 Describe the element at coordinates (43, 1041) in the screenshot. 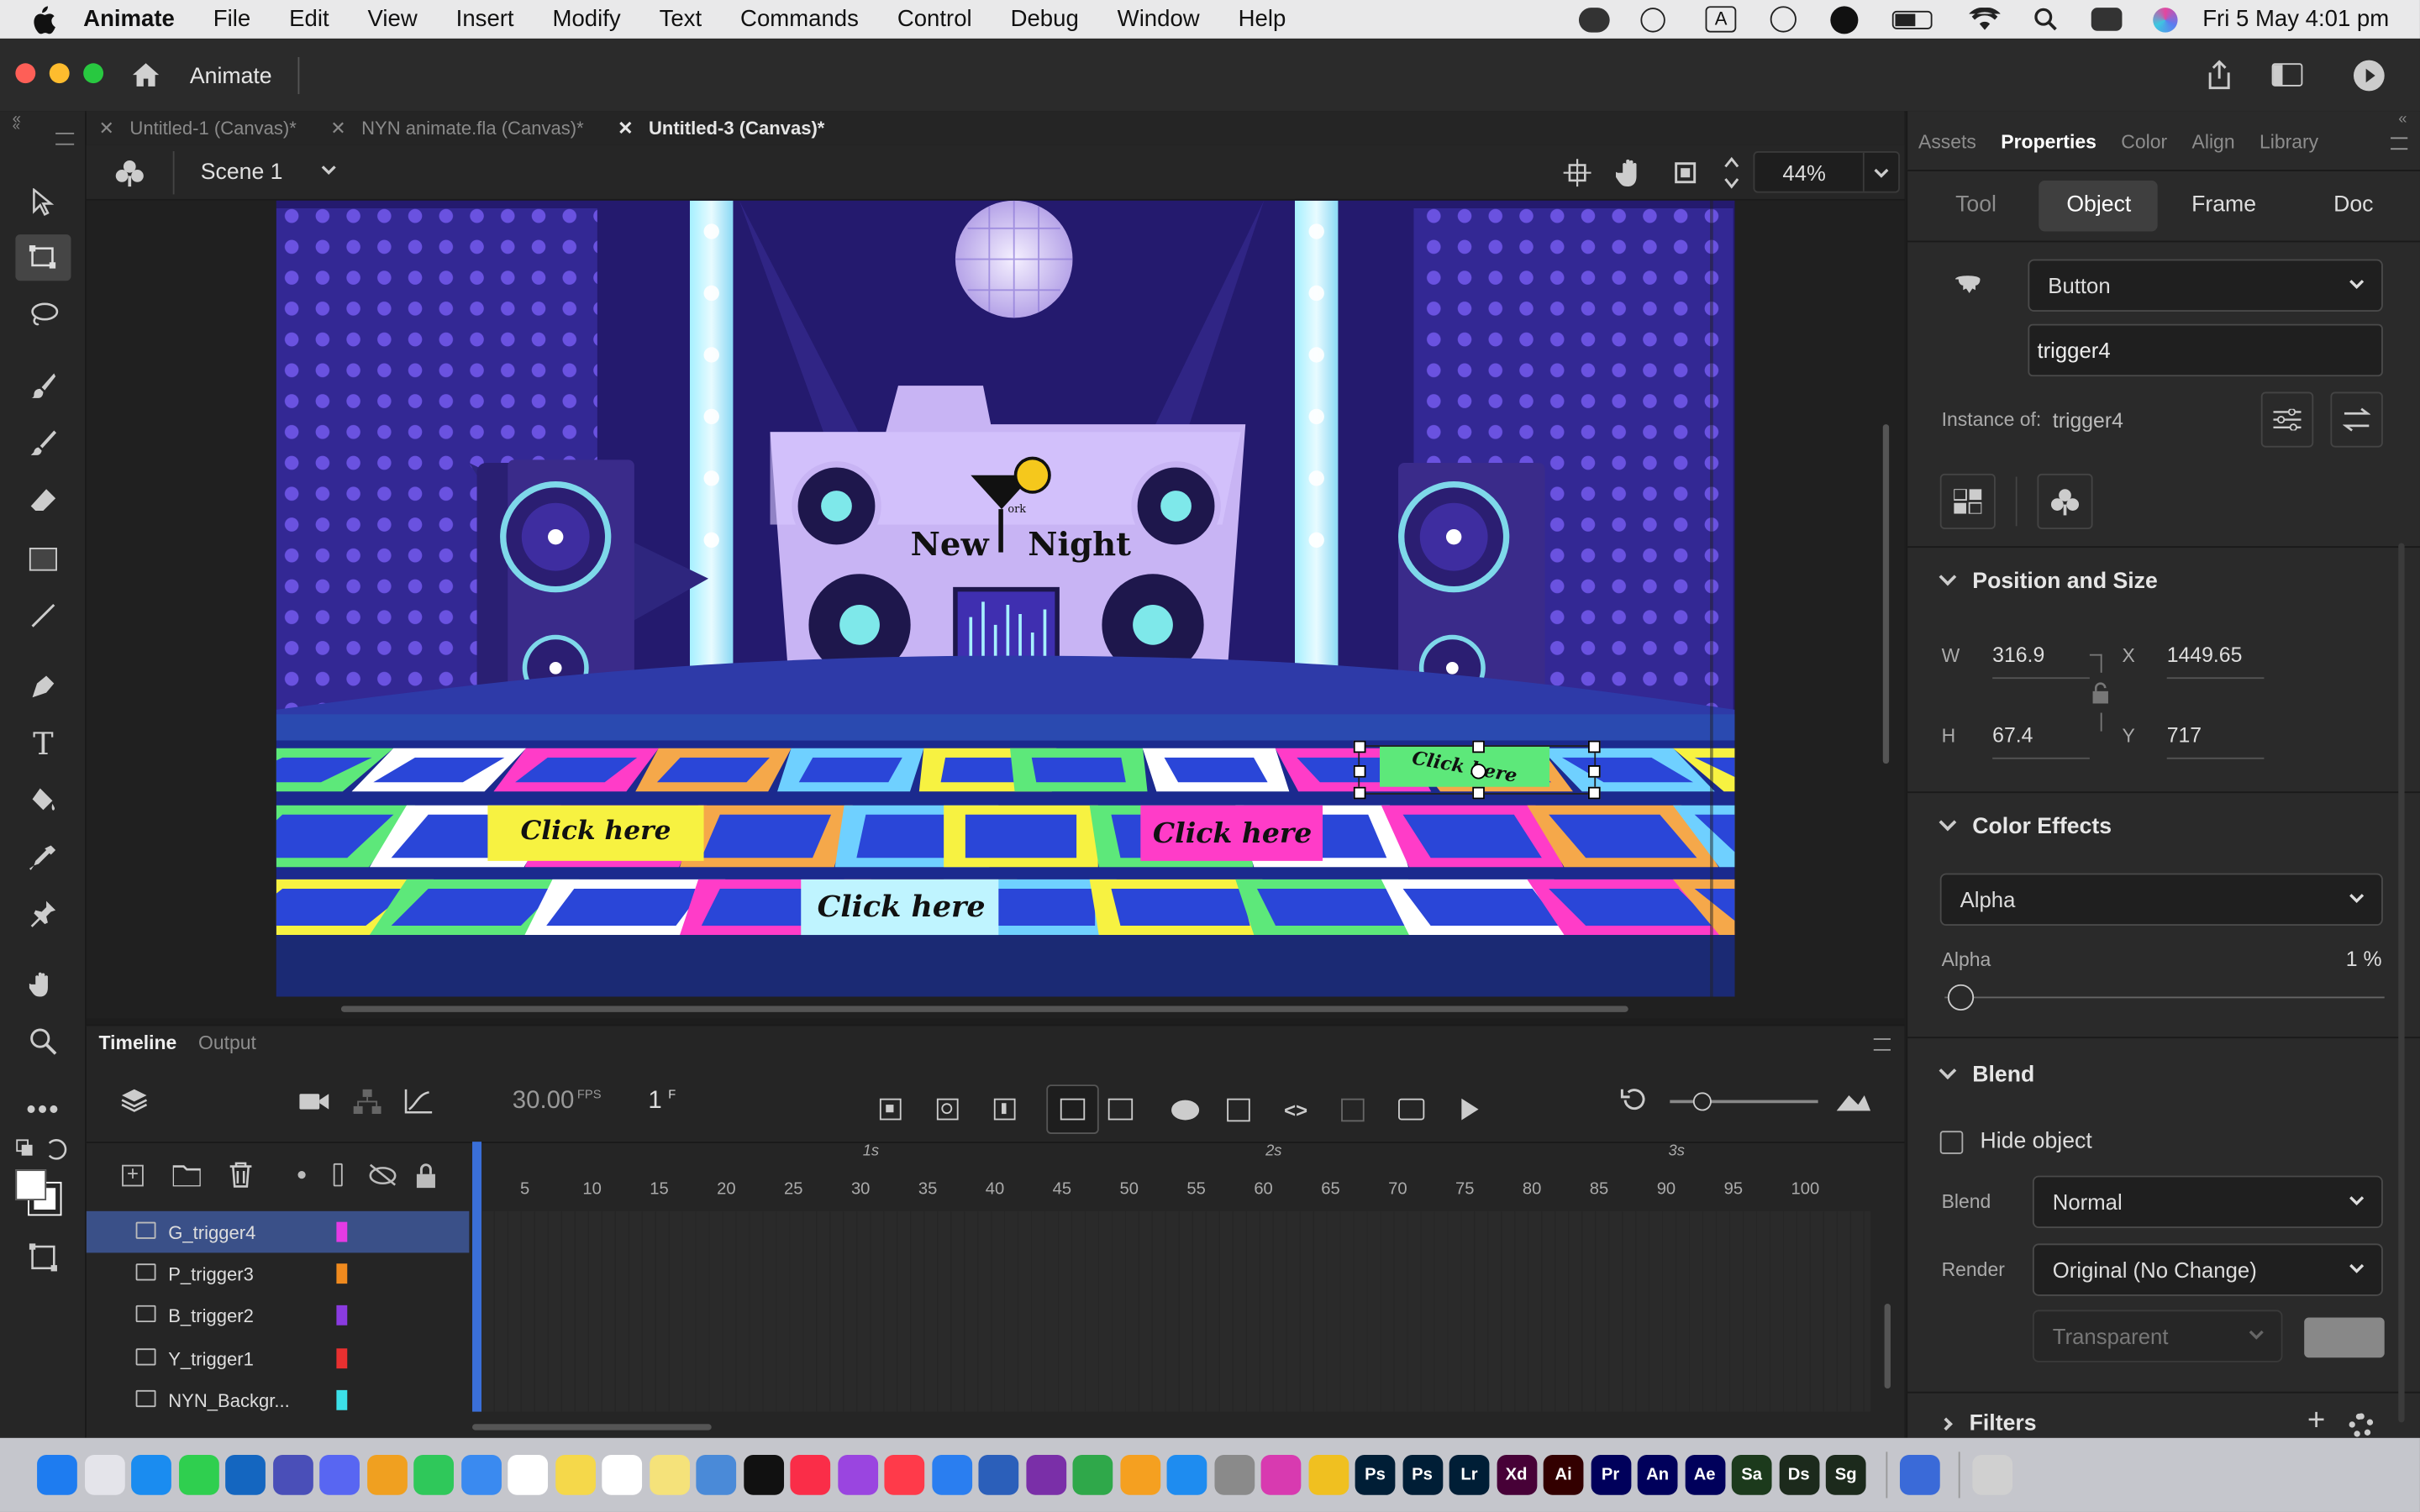

I see `zoom-tool-icon` at that location.